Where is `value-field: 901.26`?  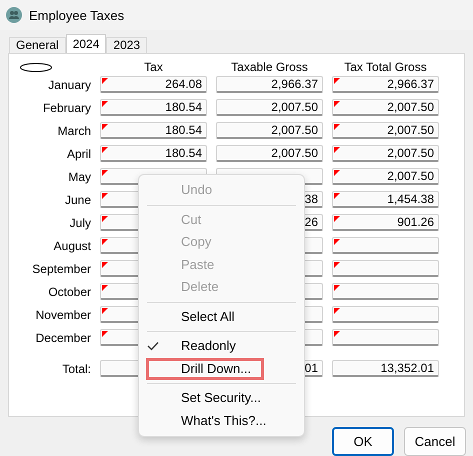
value-field: 901.26 is located at coordinates (385, 222).